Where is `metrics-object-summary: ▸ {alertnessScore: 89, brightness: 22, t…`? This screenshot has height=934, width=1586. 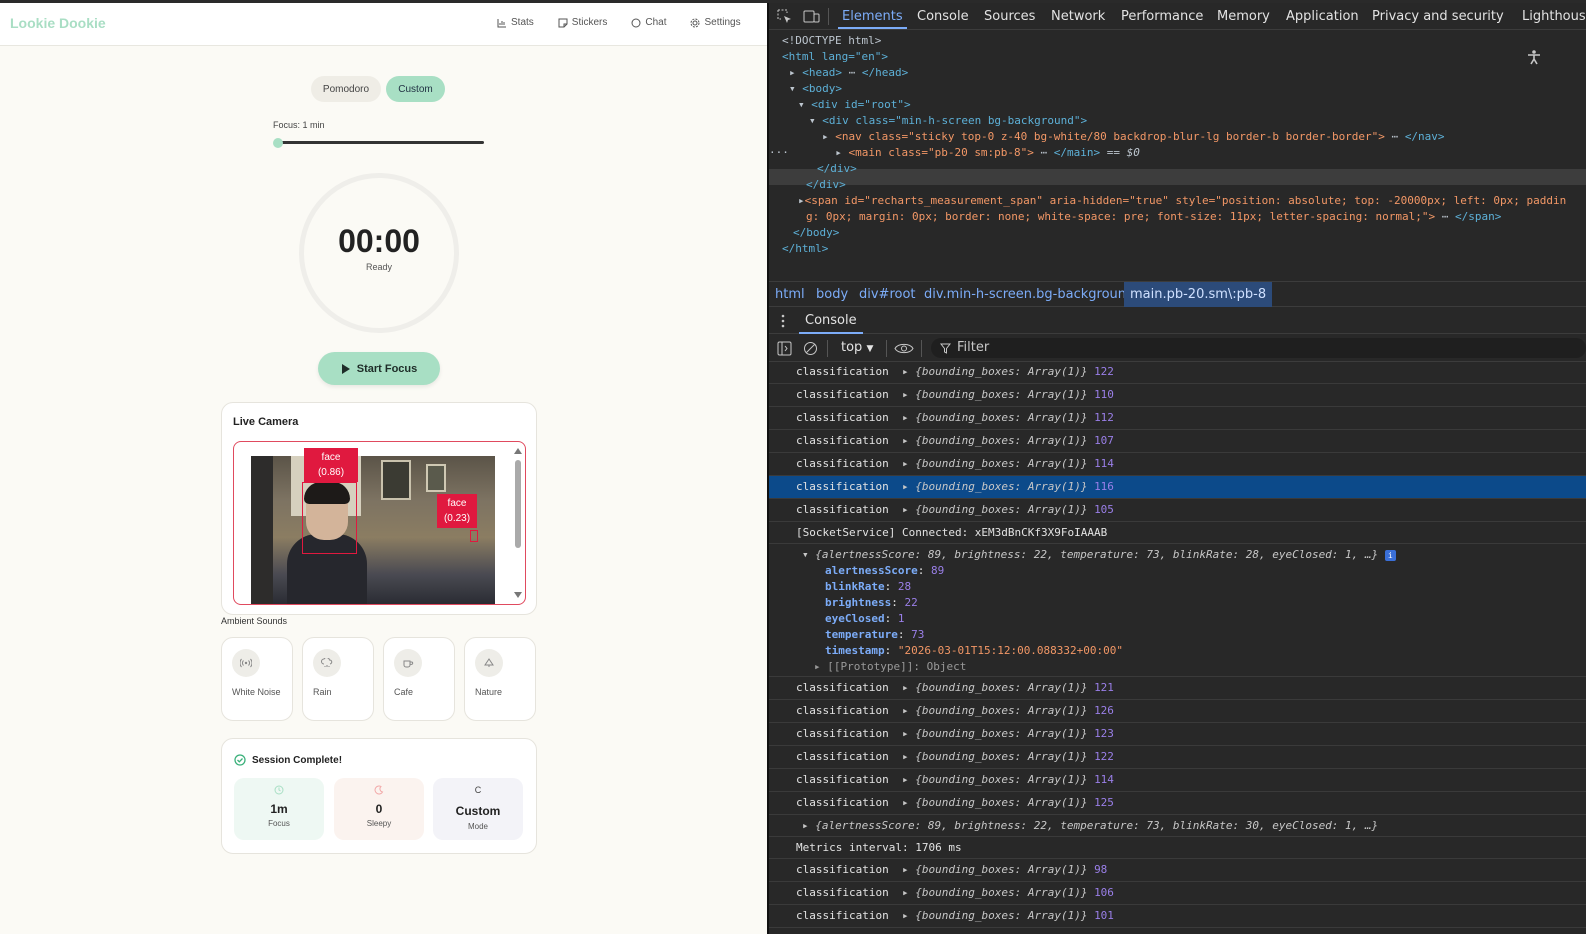 metrics-object-summary: ▸ {alertnessScore: 89, brightness: 22, t… is located at coordinates (1090, 825).